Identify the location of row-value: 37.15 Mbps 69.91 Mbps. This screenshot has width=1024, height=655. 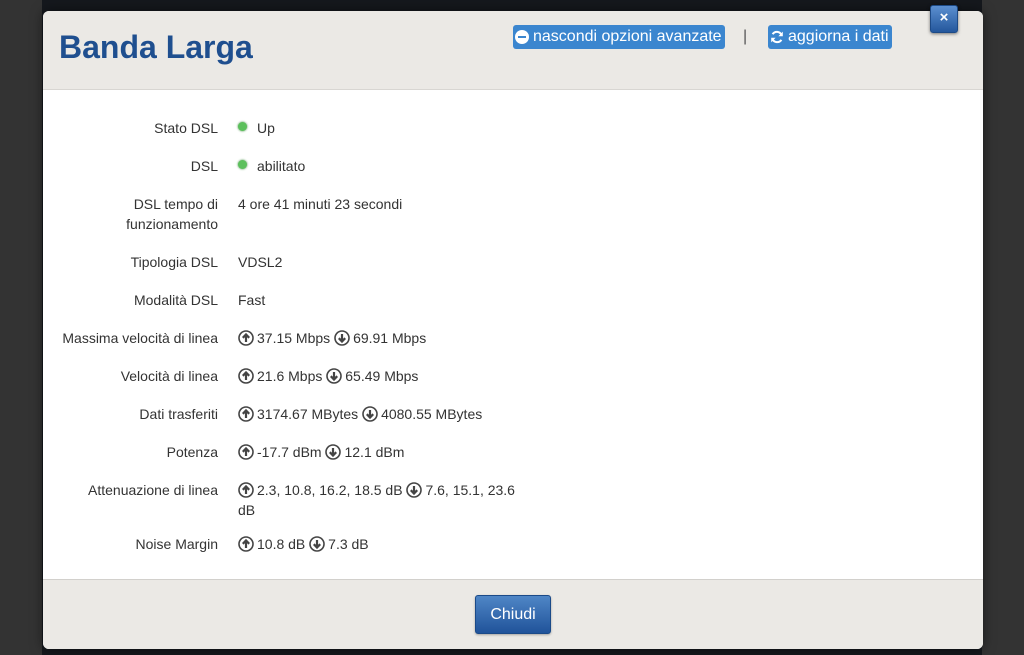
(383, 338).